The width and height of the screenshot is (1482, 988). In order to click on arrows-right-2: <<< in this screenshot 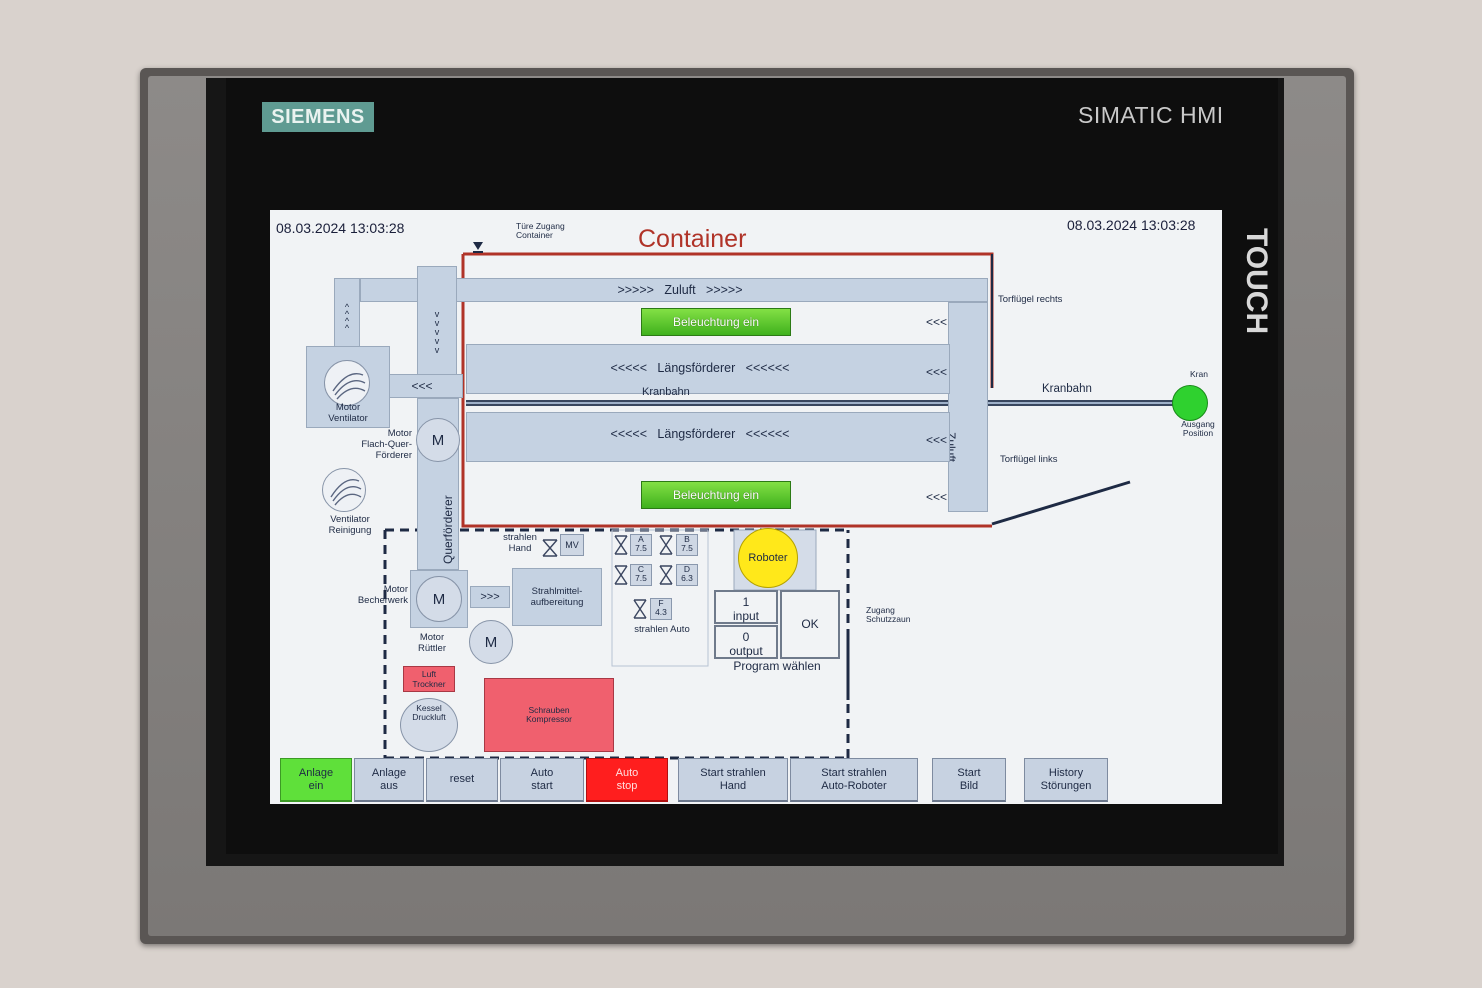, I will do `click(937, 372)`.